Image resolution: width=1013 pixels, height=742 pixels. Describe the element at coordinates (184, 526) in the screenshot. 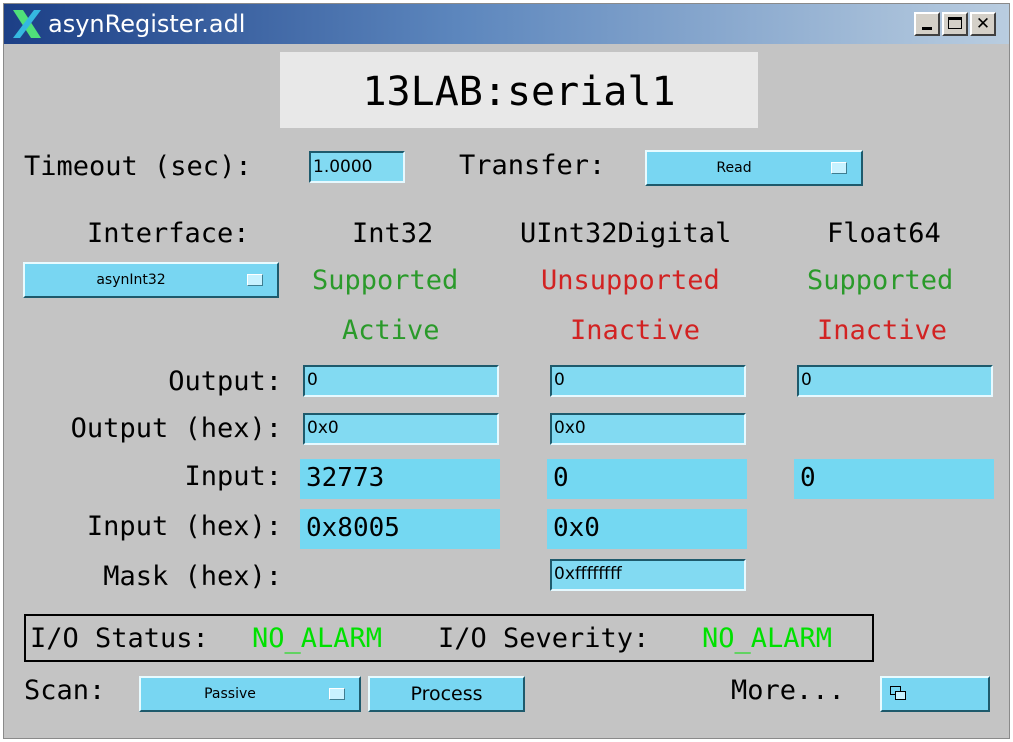

I see `input-hex-label: Input (hex):` at that location.